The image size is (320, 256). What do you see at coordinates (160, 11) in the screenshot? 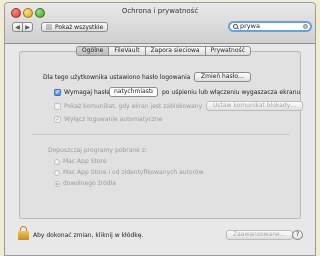
I see `window-title: Ochrona i prywatność` at bounding box center [160, 11].